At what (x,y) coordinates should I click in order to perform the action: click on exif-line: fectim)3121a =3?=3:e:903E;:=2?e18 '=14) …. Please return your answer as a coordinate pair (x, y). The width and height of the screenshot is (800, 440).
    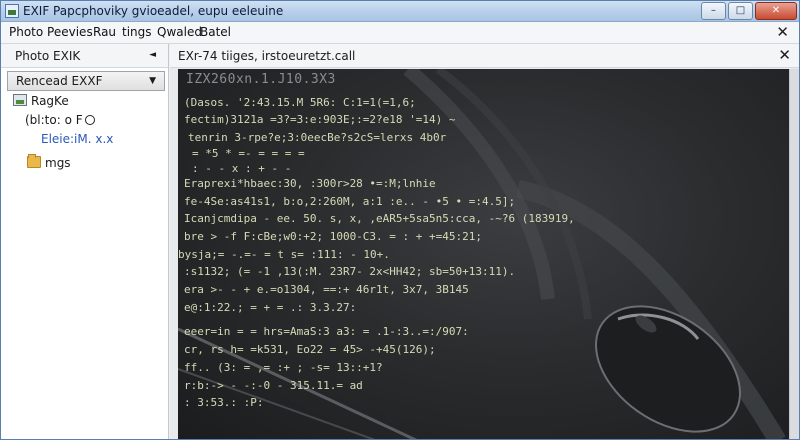
    Looking at the image, I should click on (320, 119).